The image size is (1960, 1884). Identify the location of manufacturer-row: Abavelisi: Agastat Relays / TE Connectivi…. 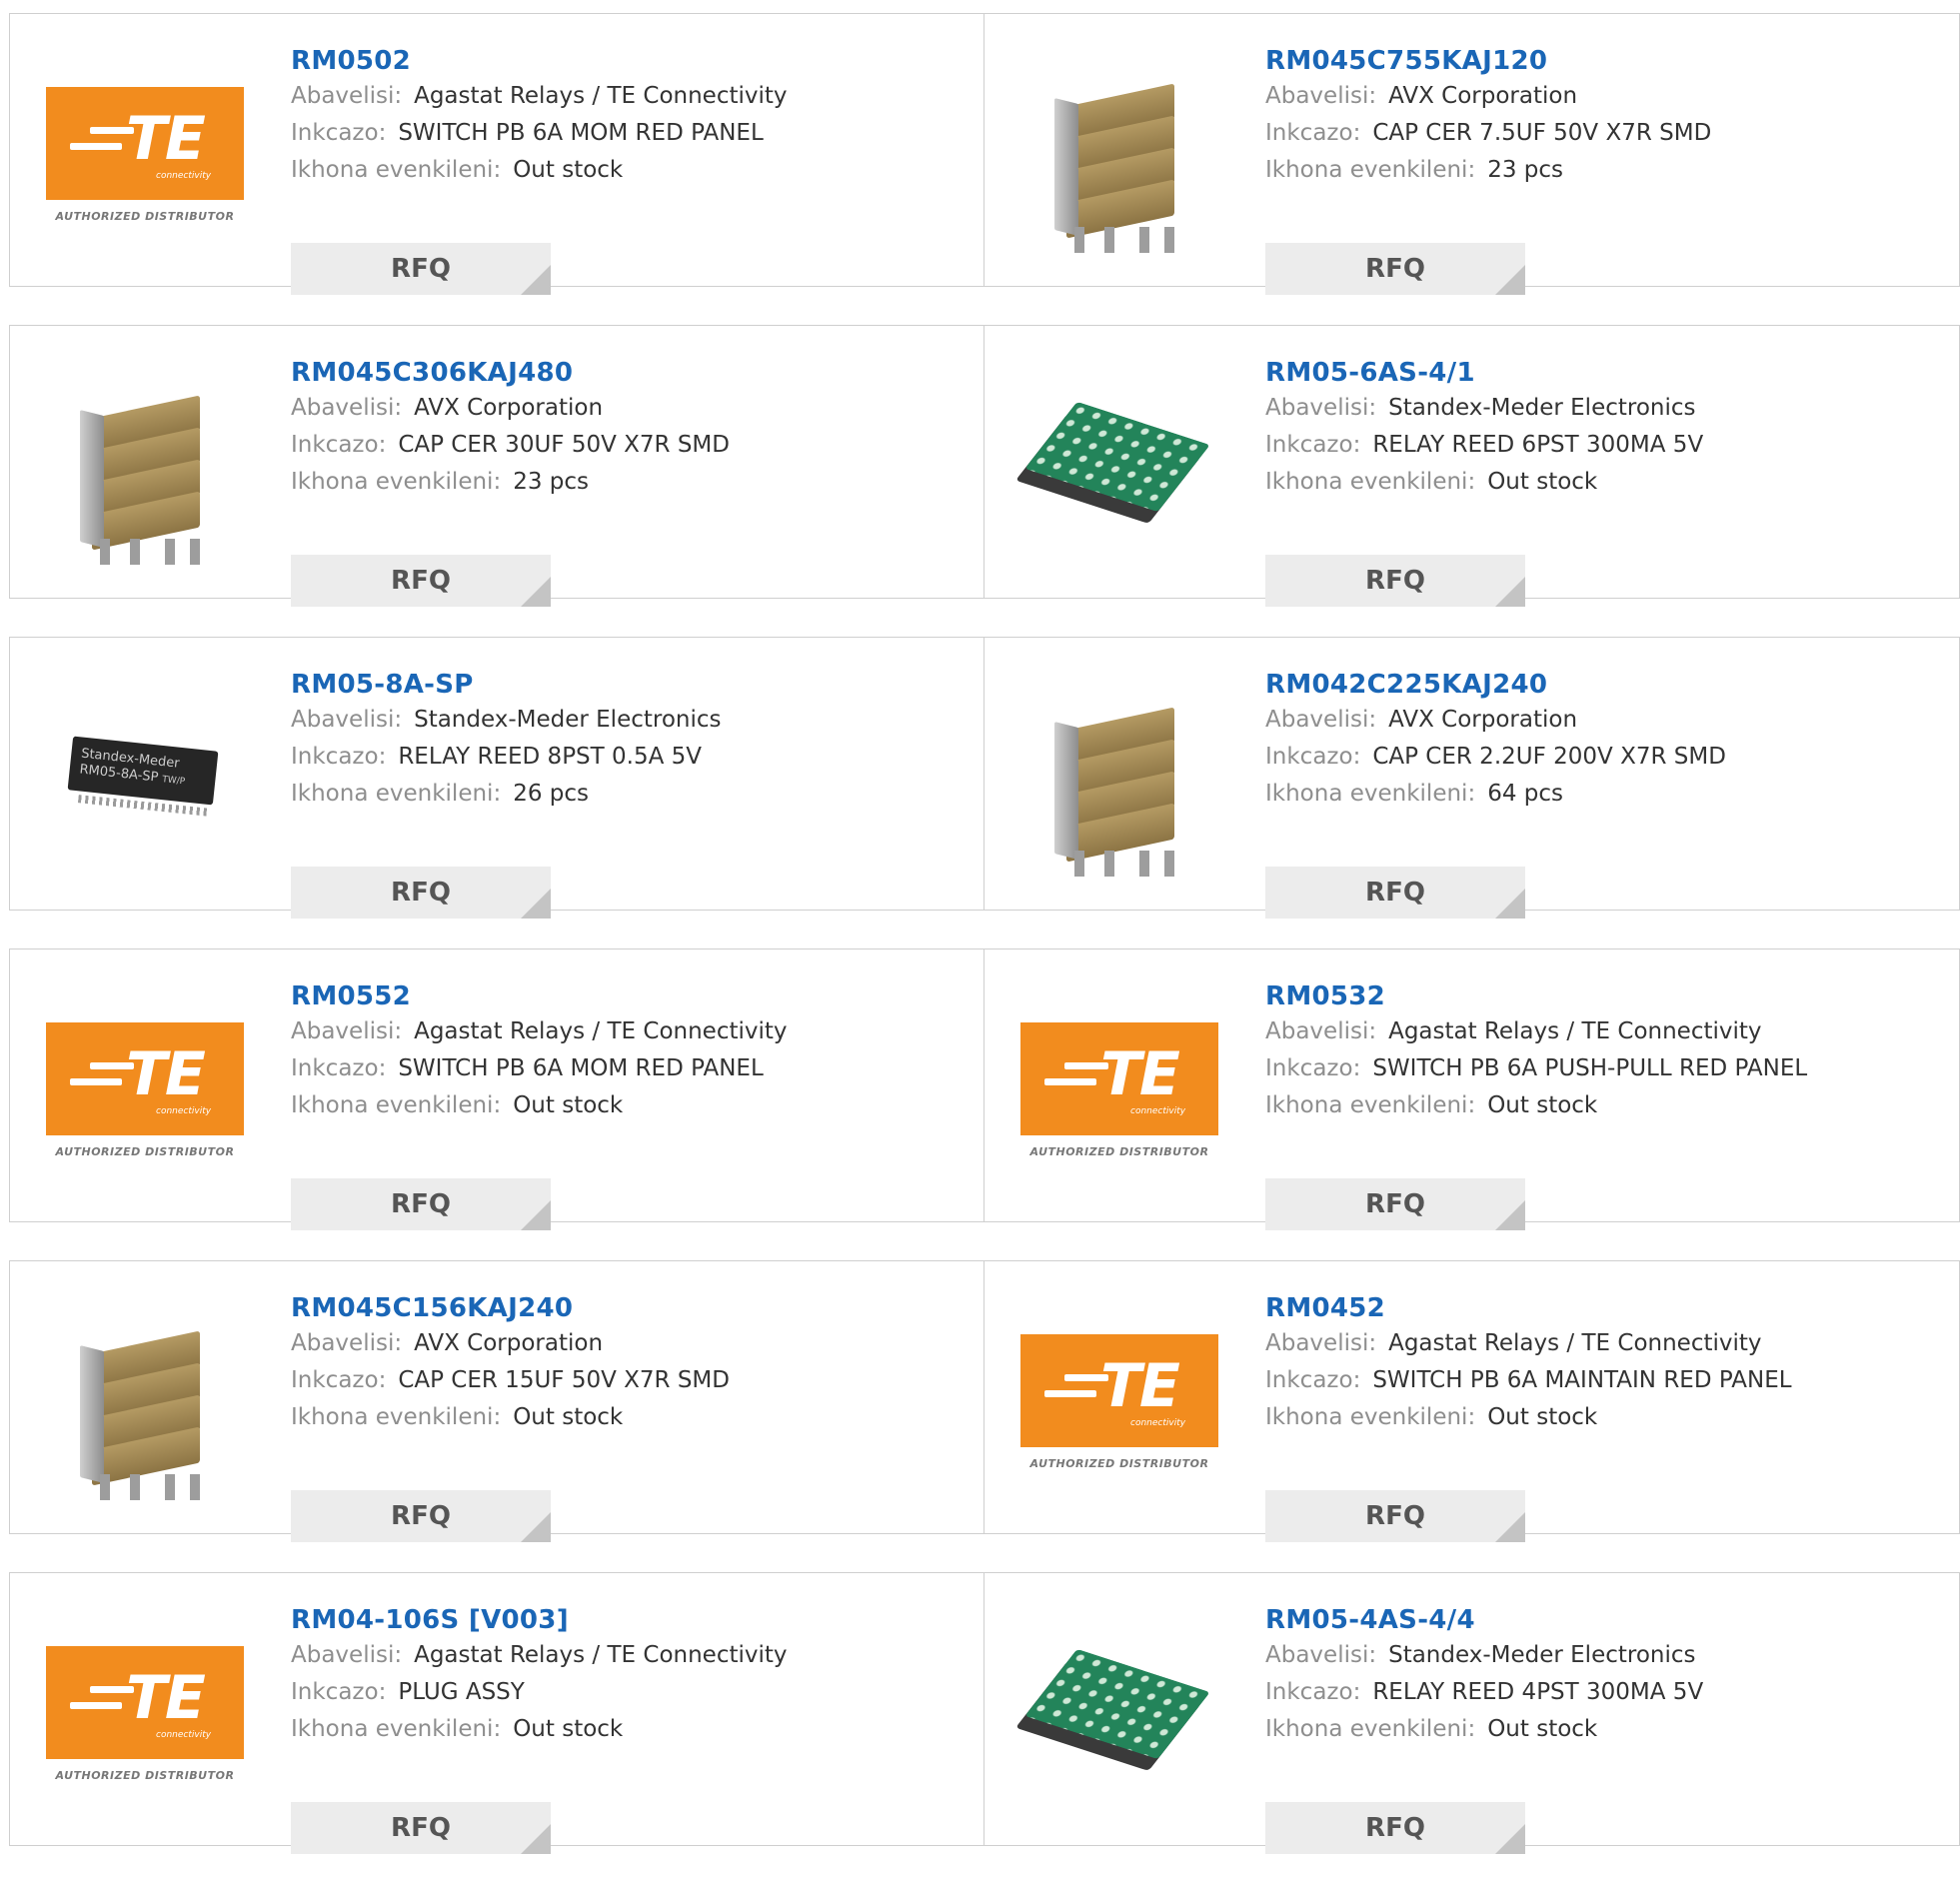
(1607, 1031).